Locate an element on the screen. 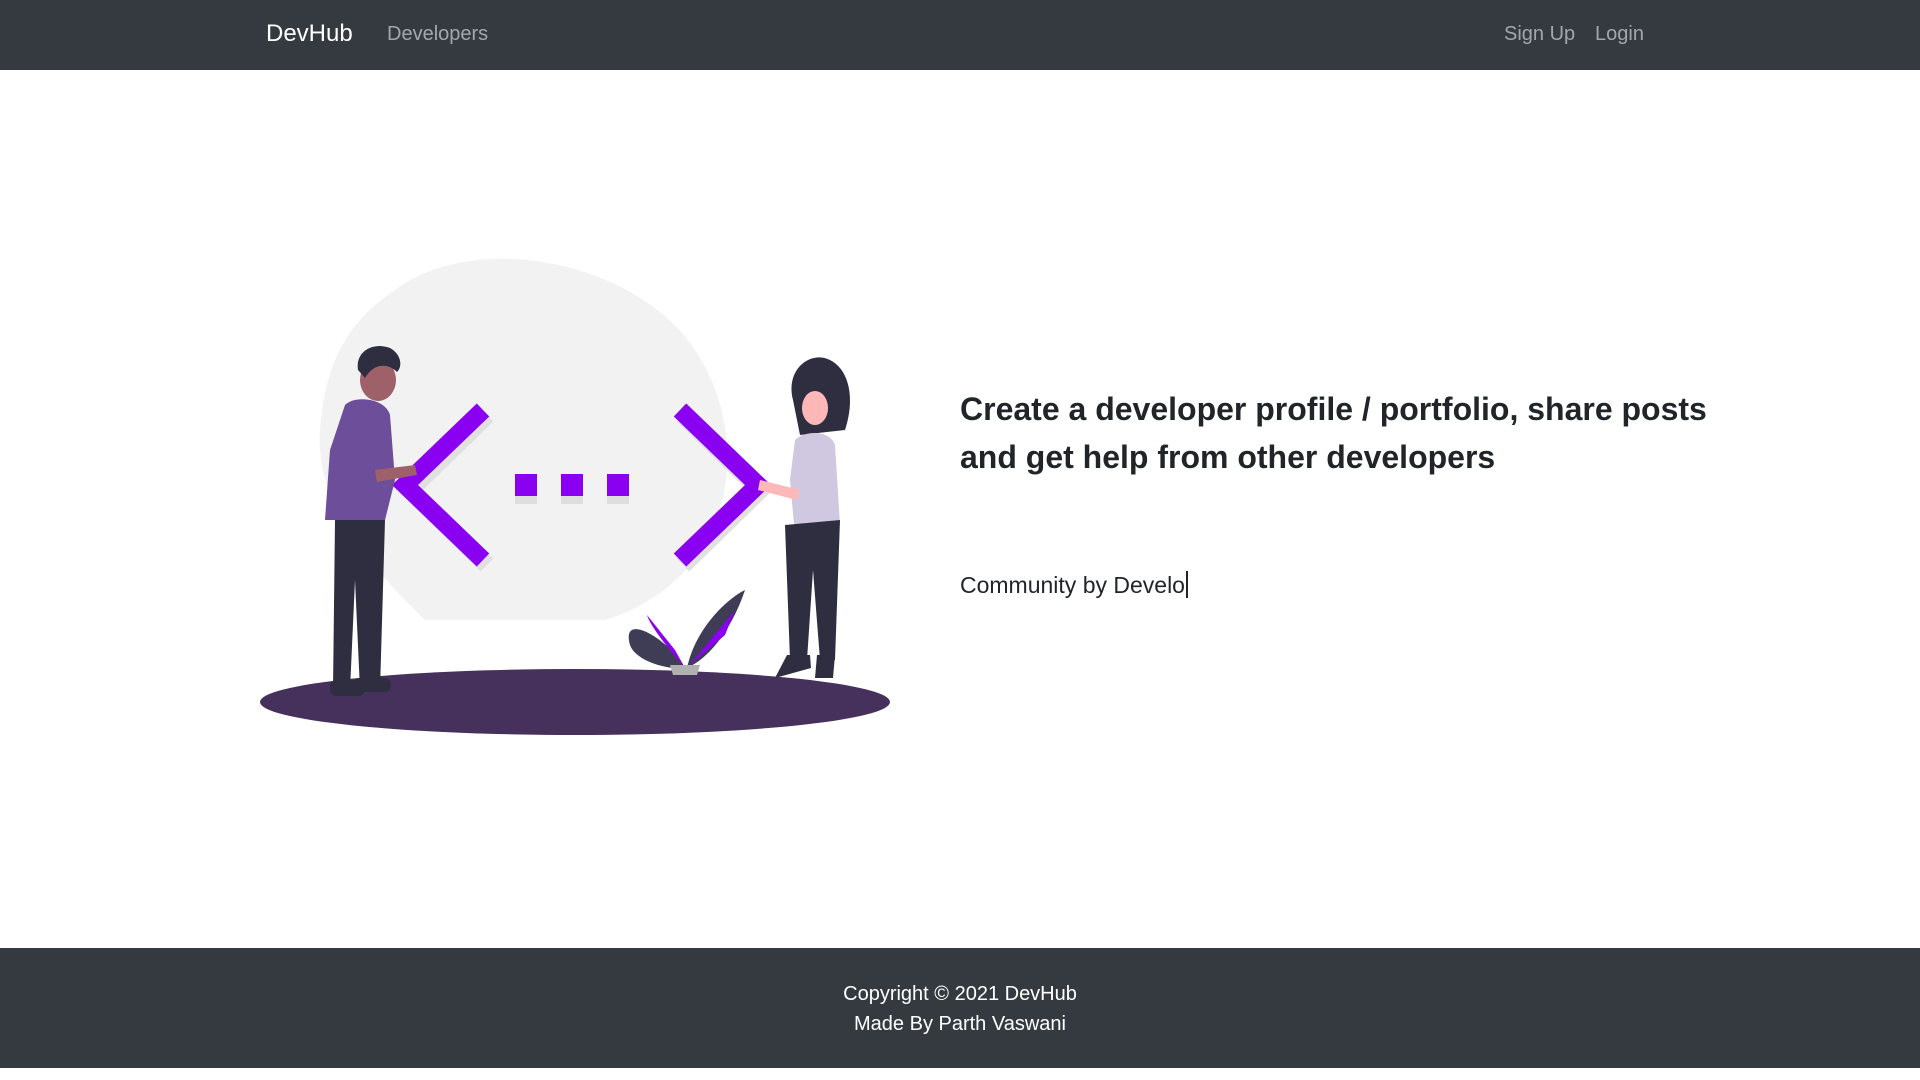 The height and width of the screenshot is (1080, 1920). footer-copyright: Copyright © 2021 DevHub is located at coordinates (960, 994).